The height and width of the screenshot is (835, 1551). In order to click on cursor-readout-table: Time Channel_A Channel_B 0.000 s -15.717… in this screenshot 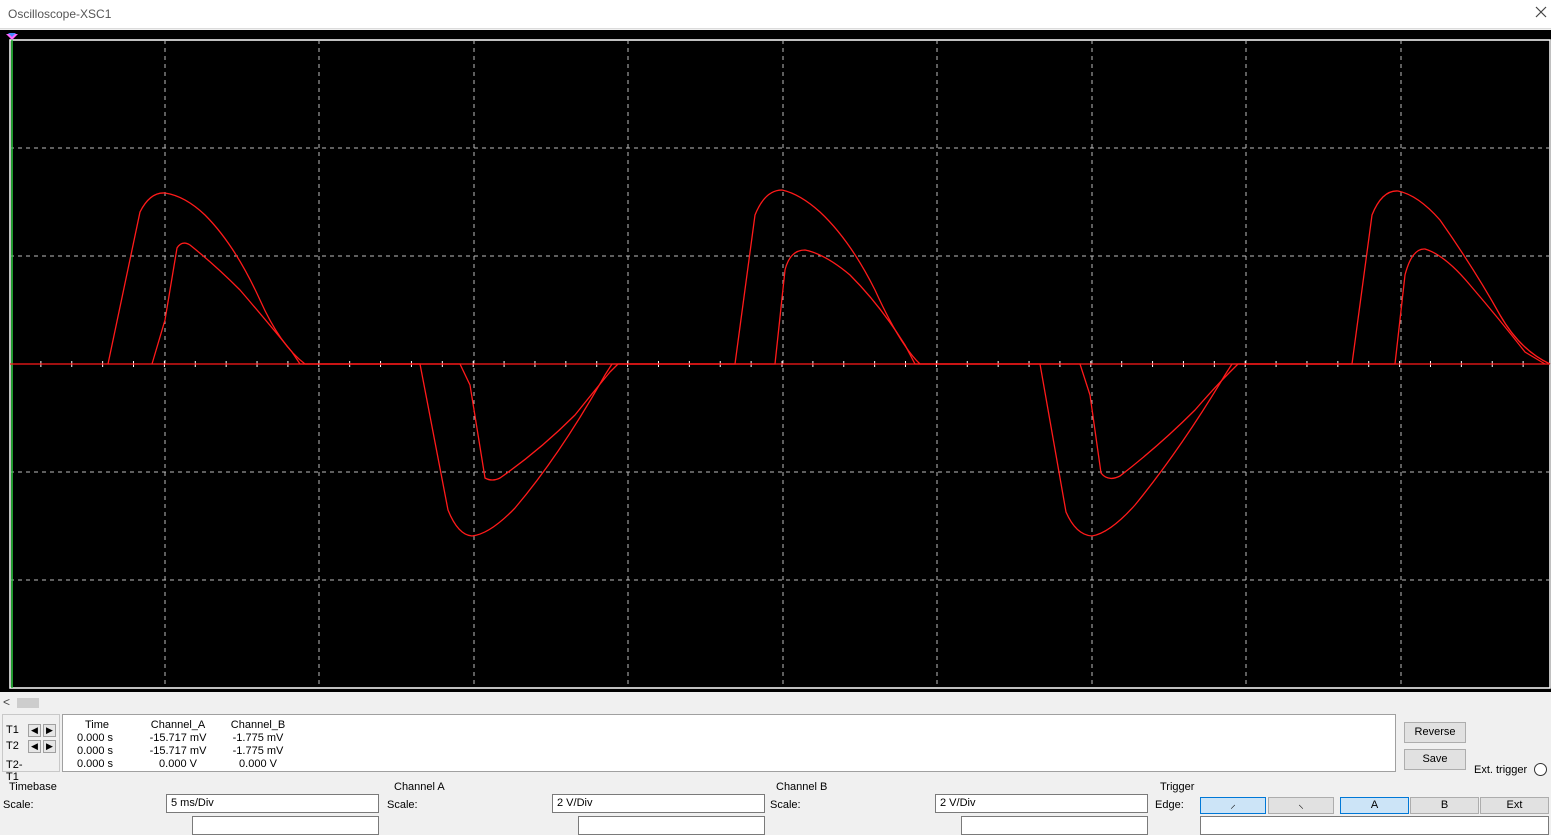, I will do `click(729, 743)`.